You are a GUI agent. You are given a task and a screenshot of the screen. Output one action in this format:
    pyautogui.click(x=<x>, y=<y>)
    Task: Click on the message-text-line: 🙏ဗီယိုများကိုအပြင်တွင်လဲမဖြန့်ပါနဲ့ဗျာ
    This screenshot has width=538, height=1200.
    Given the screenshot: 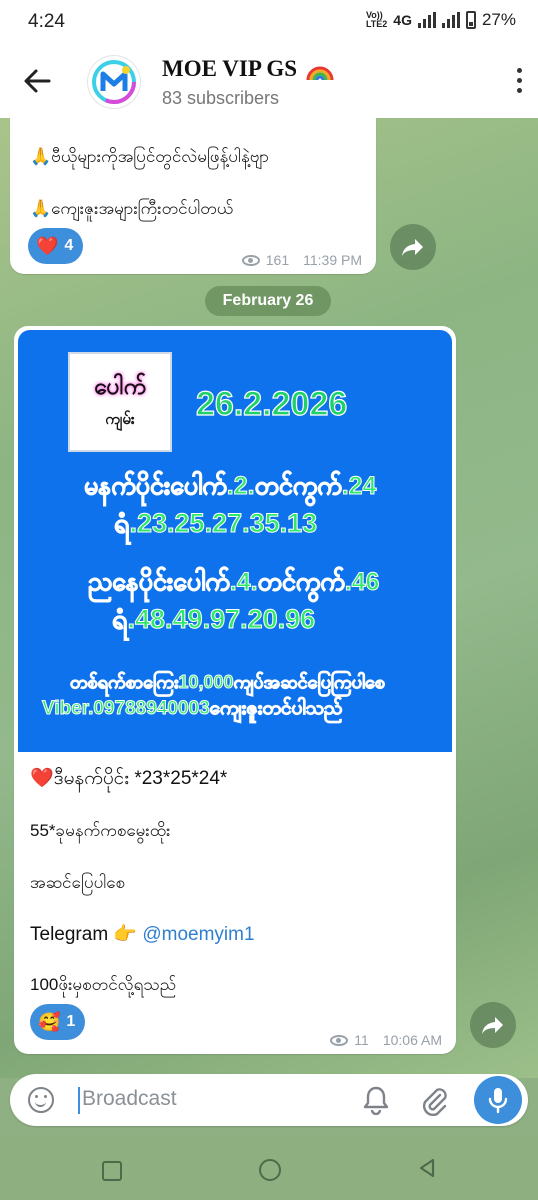 What is the action you would take?
    pyautogui.click(x=150, y=156)
    